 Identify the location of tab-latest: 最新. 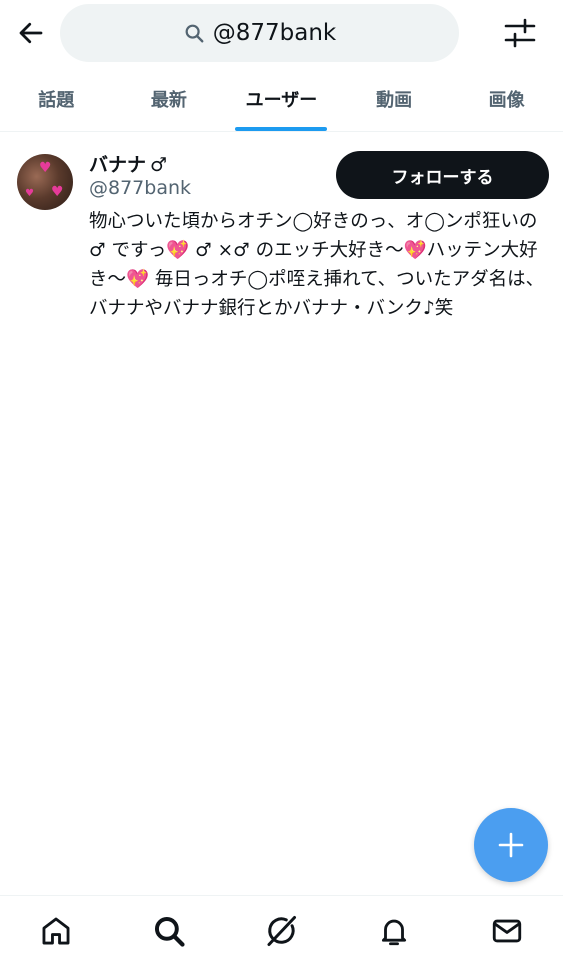
(169, 98).